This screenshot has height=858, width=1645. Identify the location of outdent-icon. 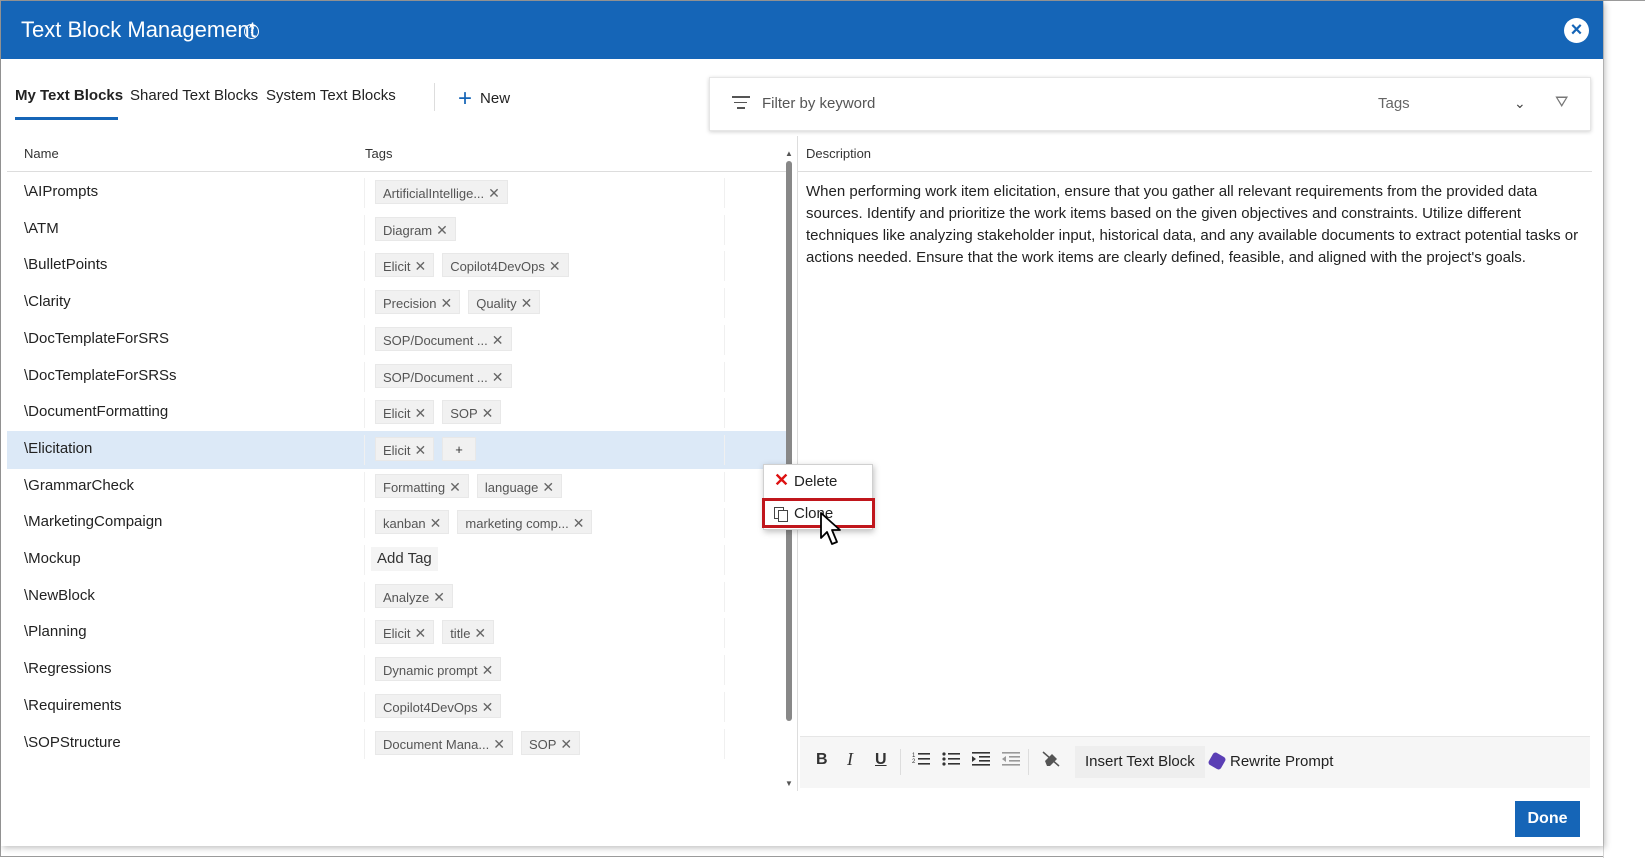
(1011, 761).